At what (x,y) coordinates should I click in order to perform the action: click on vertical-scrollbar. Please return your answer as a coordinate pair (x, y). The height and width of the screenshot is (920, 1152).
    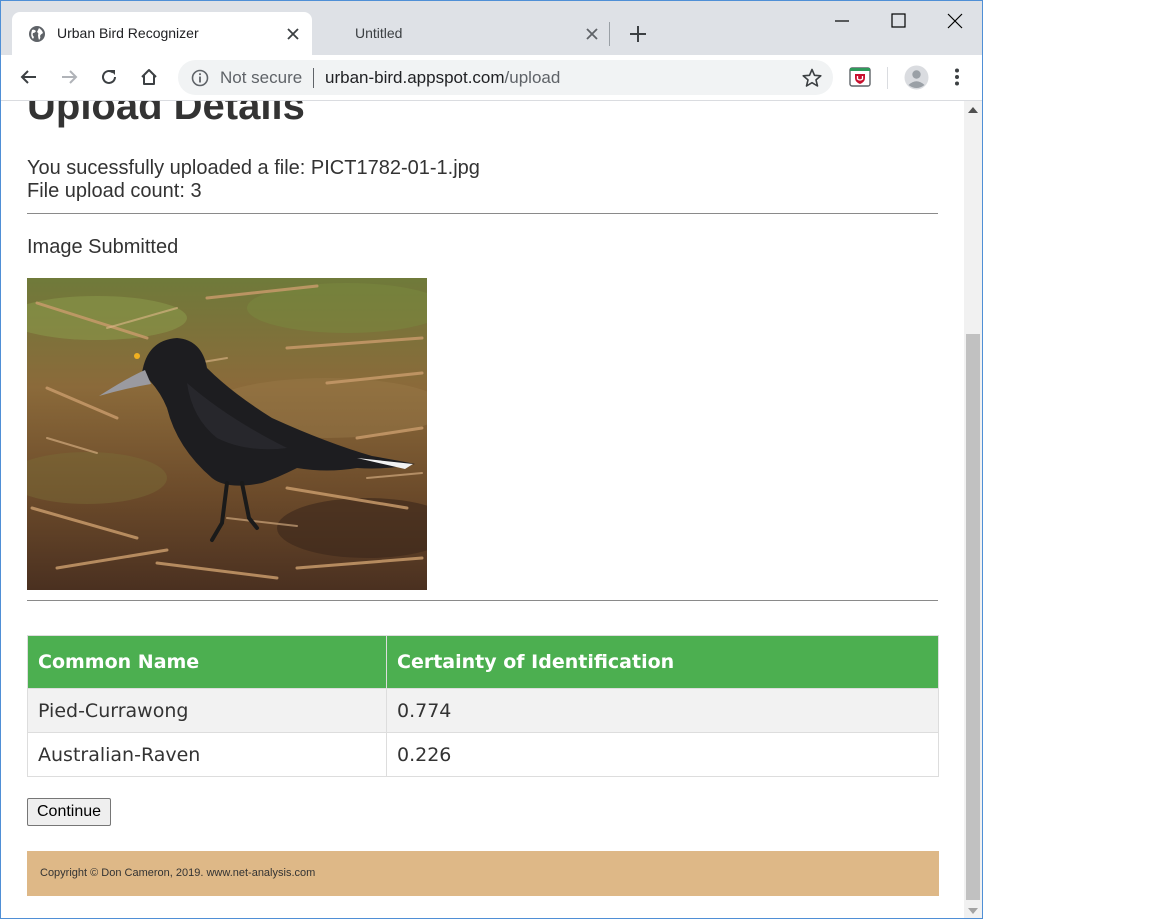
    Looking at the image, I should click on (973, 509).